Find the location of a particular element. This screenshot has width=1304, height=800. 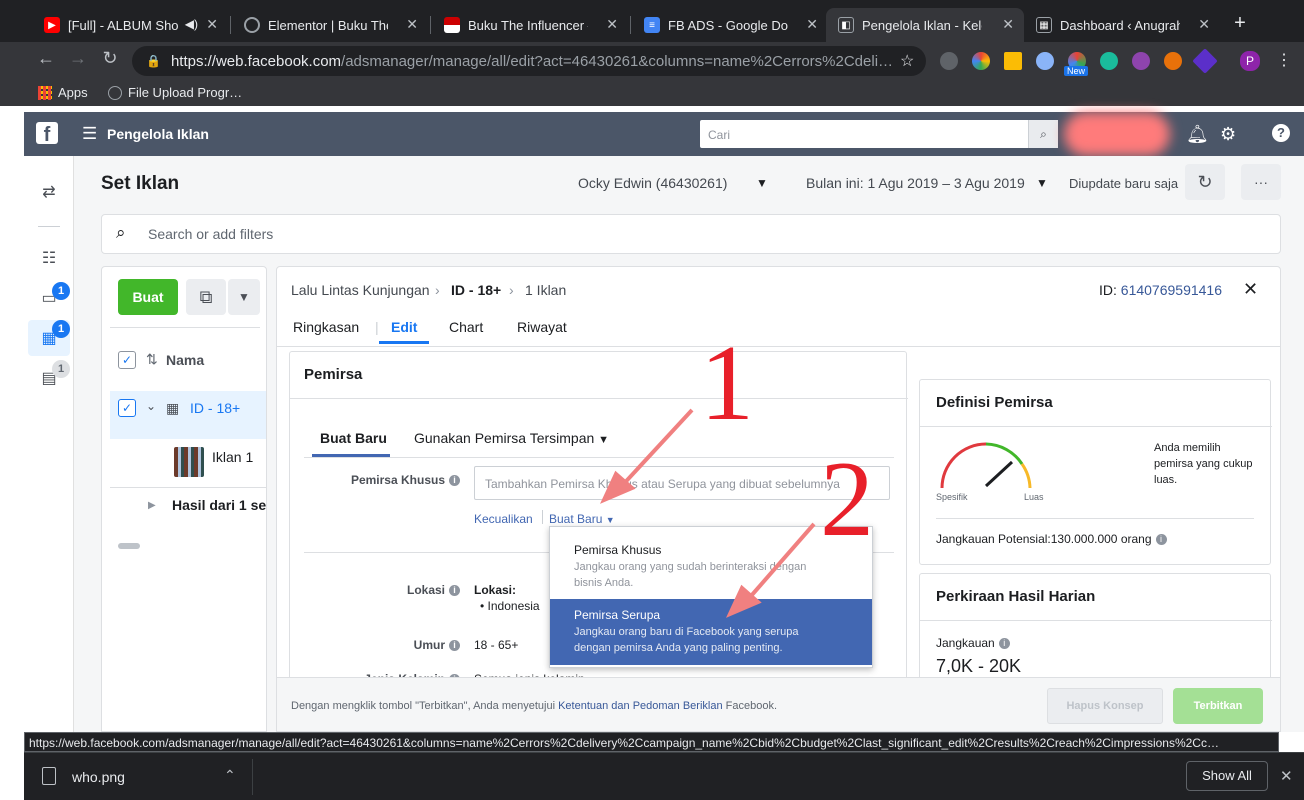

extension-rocket-icon is located at coordinates (1173, 61).